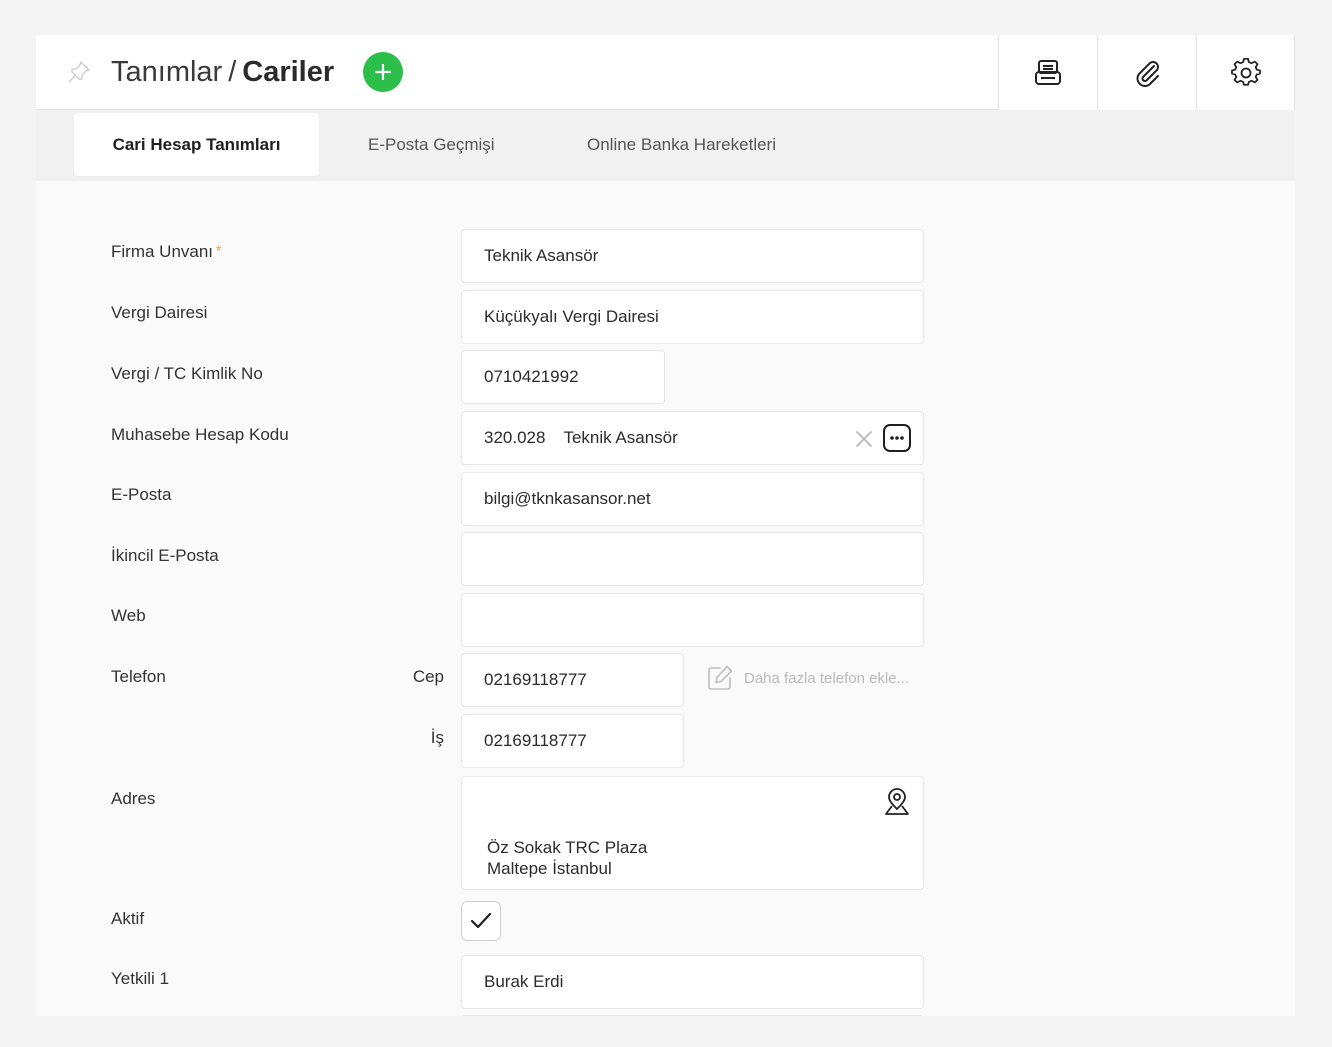 This screenshot has height=1047, width=1332. I want to click on vergi-no-label: Vergi / TC Kimlik No, so click(187, 373).